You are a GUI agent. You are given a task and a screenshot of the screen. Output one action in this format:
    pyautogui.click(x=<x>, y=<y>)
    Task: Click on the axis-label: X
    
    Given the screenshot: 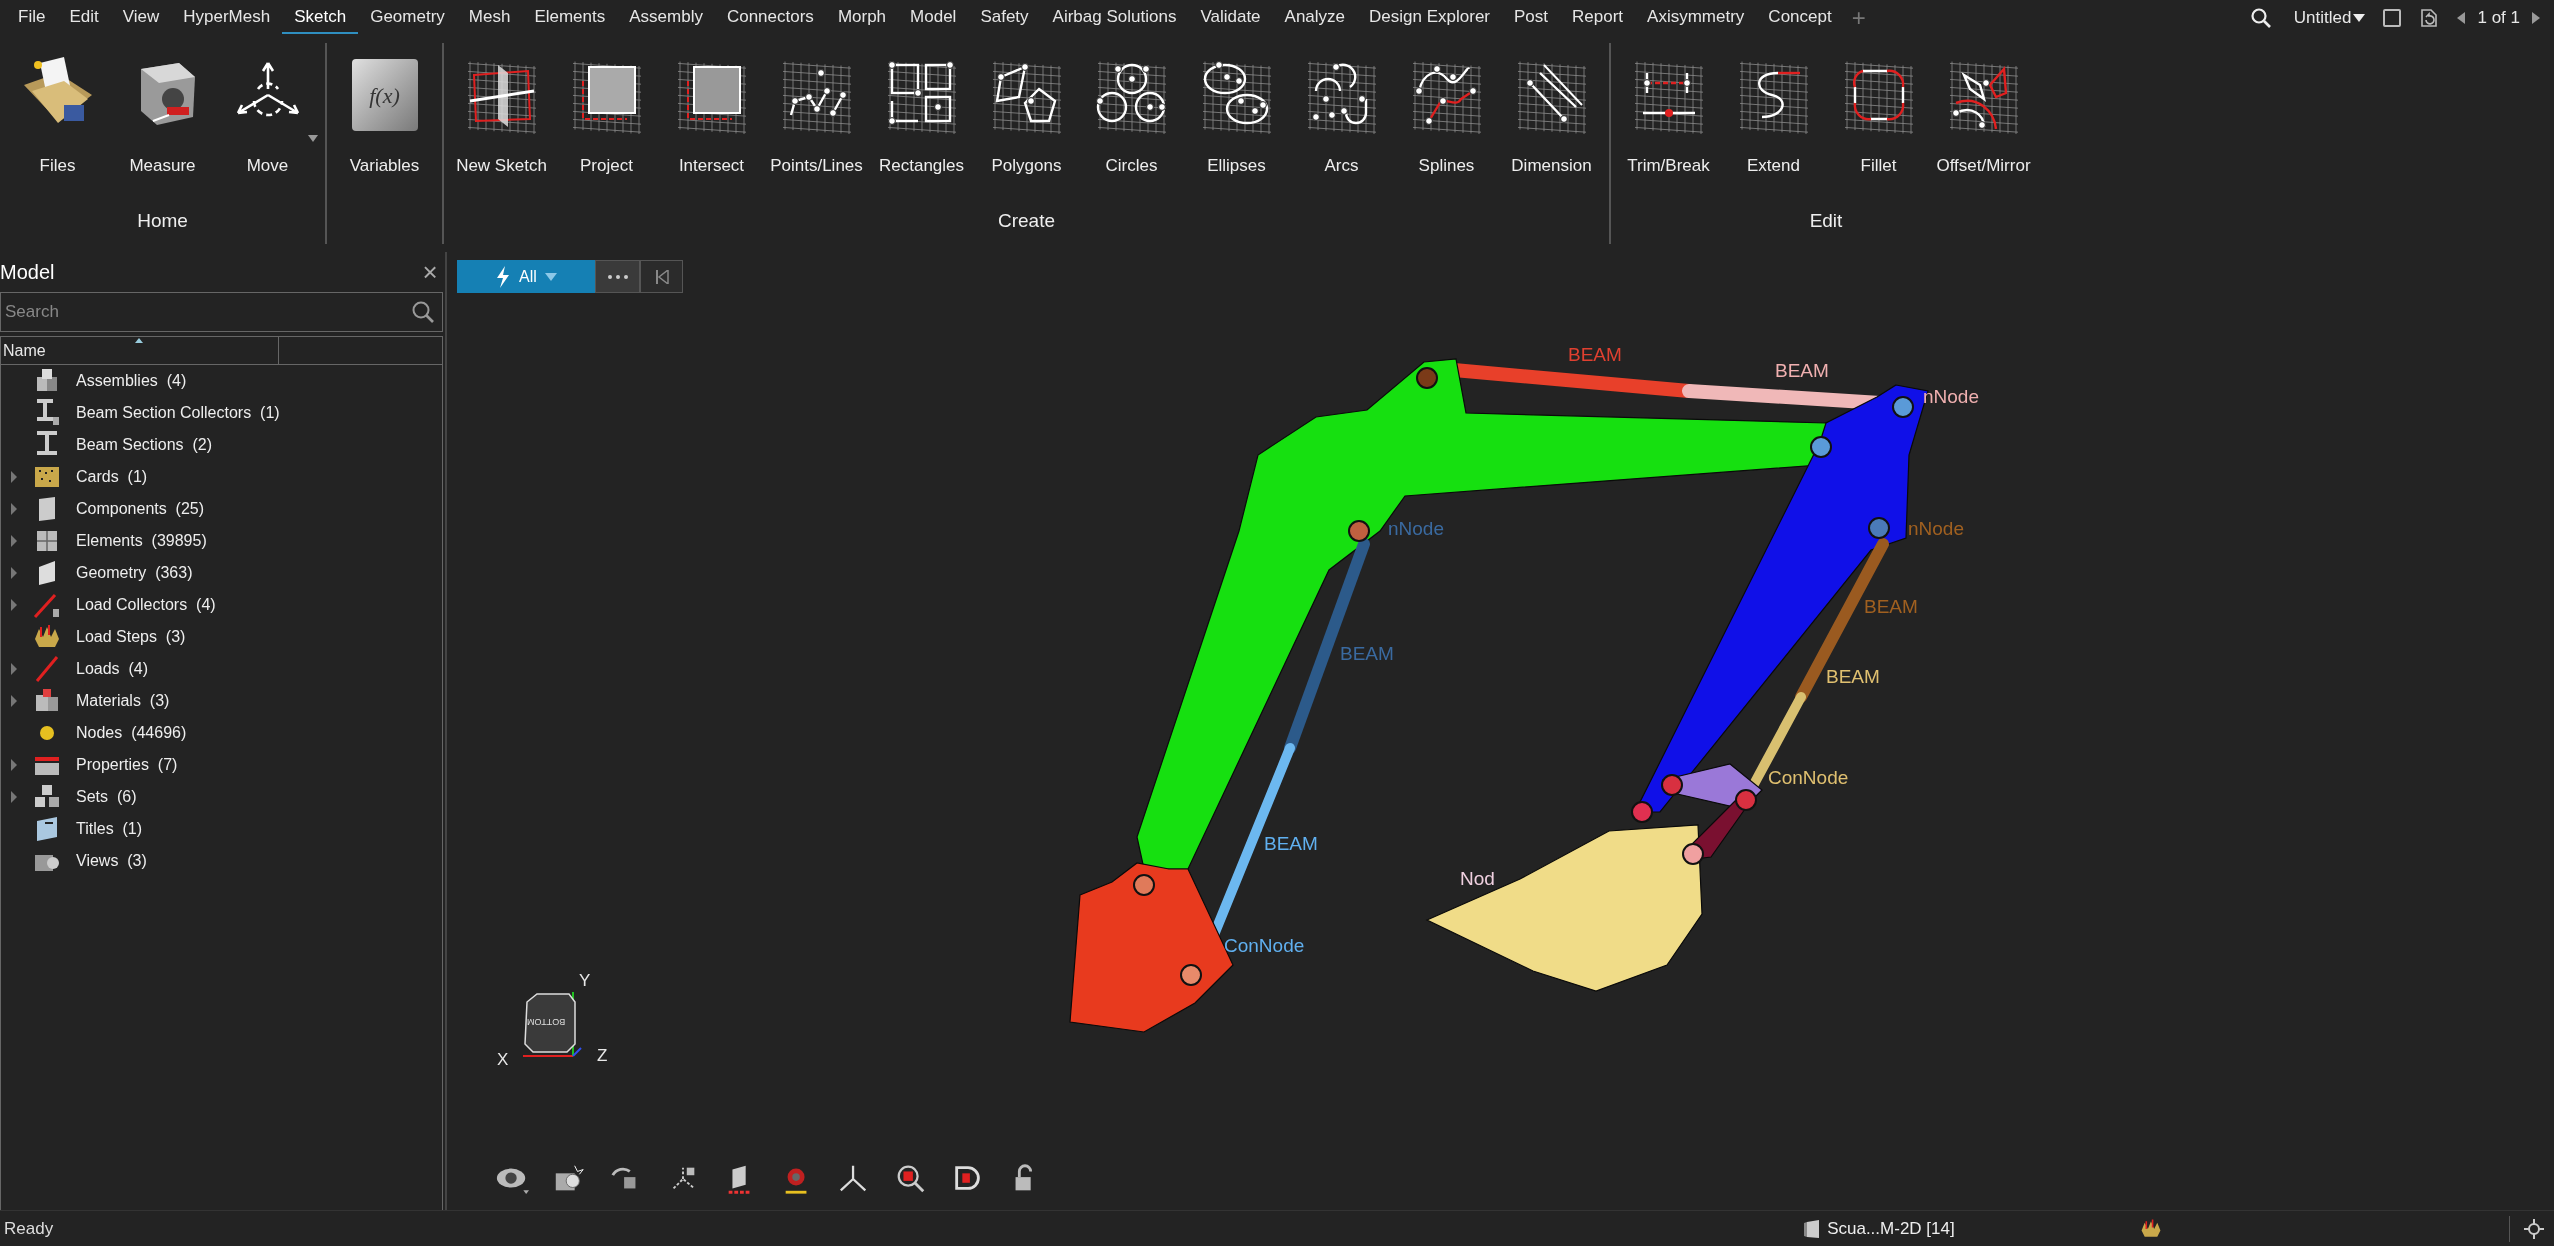 What is the action you would take?
    pyautogui.click(x=503, y=1060)
    